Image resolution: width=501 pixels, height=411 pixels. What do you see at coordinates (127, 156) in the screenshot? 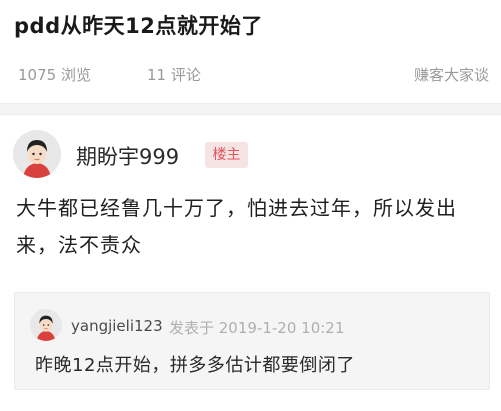
I see `author-name: 期盼宇999` at bounding box center [127, 156].